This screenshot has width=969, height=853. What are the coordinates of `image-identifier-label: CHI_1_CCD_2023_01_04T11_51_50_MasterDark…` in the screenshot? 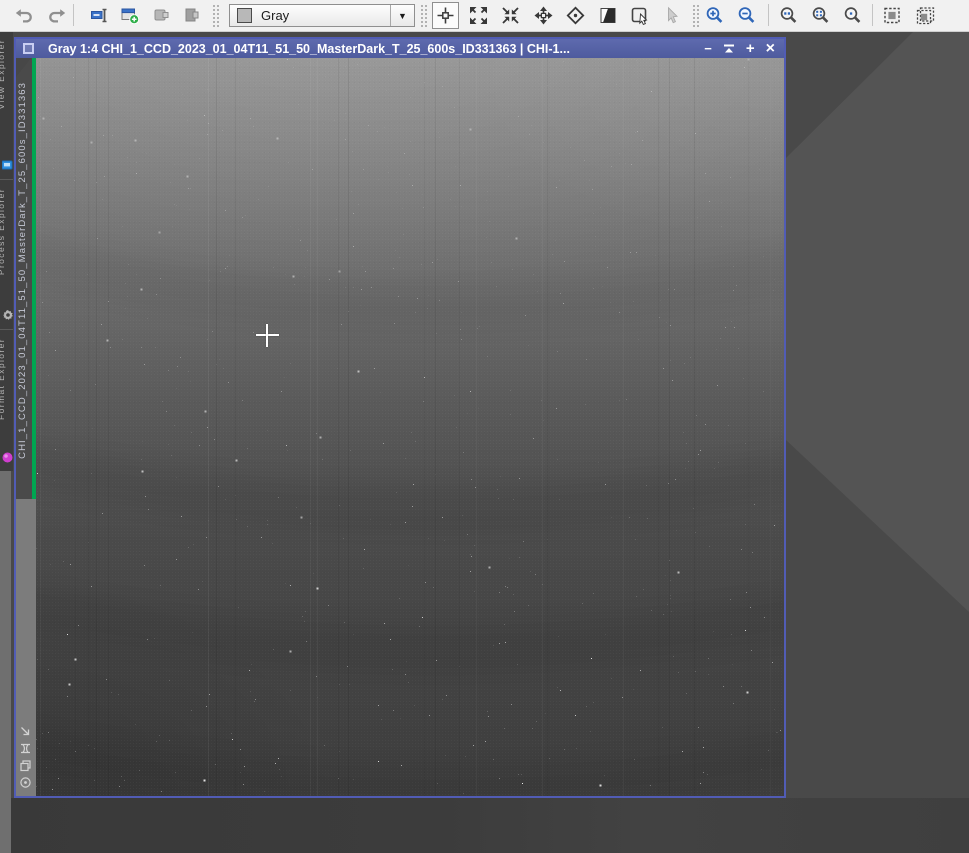 It's located at (22, 270).